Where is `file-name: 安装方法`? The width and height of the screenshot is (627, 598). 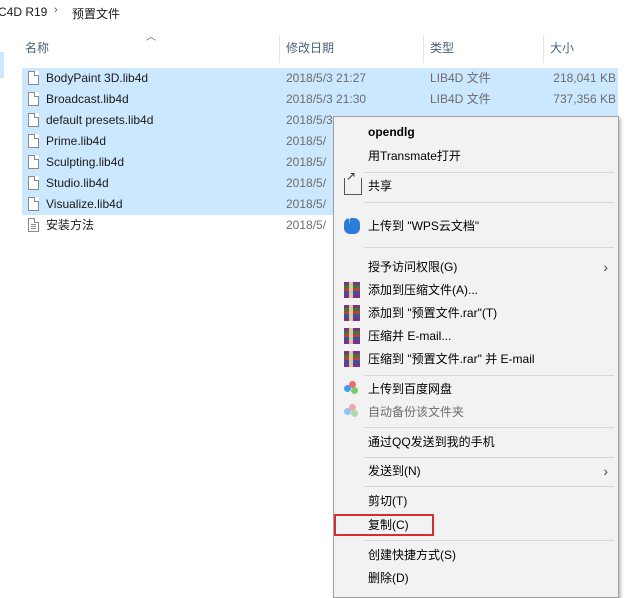 file-name: 安装方法 is located at coordinates (70, 225).